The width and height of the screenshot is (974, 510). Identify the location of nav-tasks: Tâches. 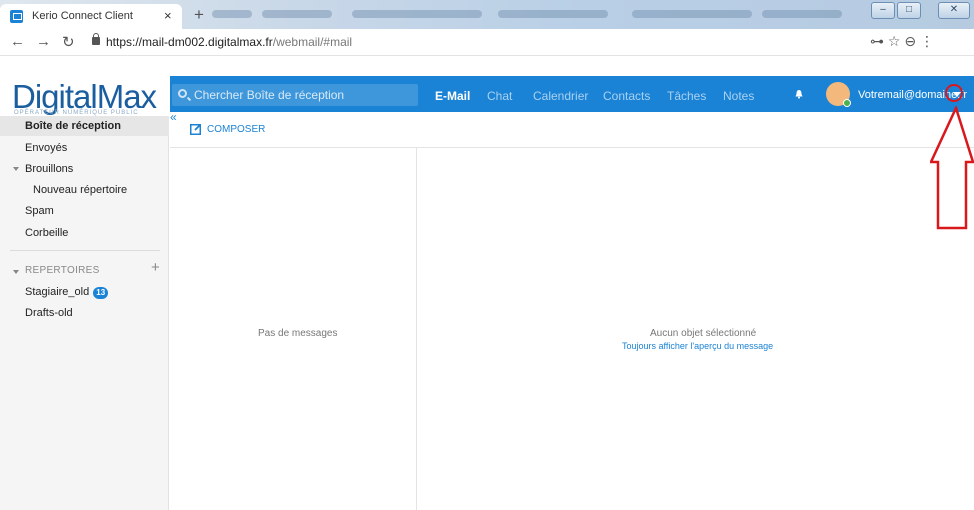
(686, 96).